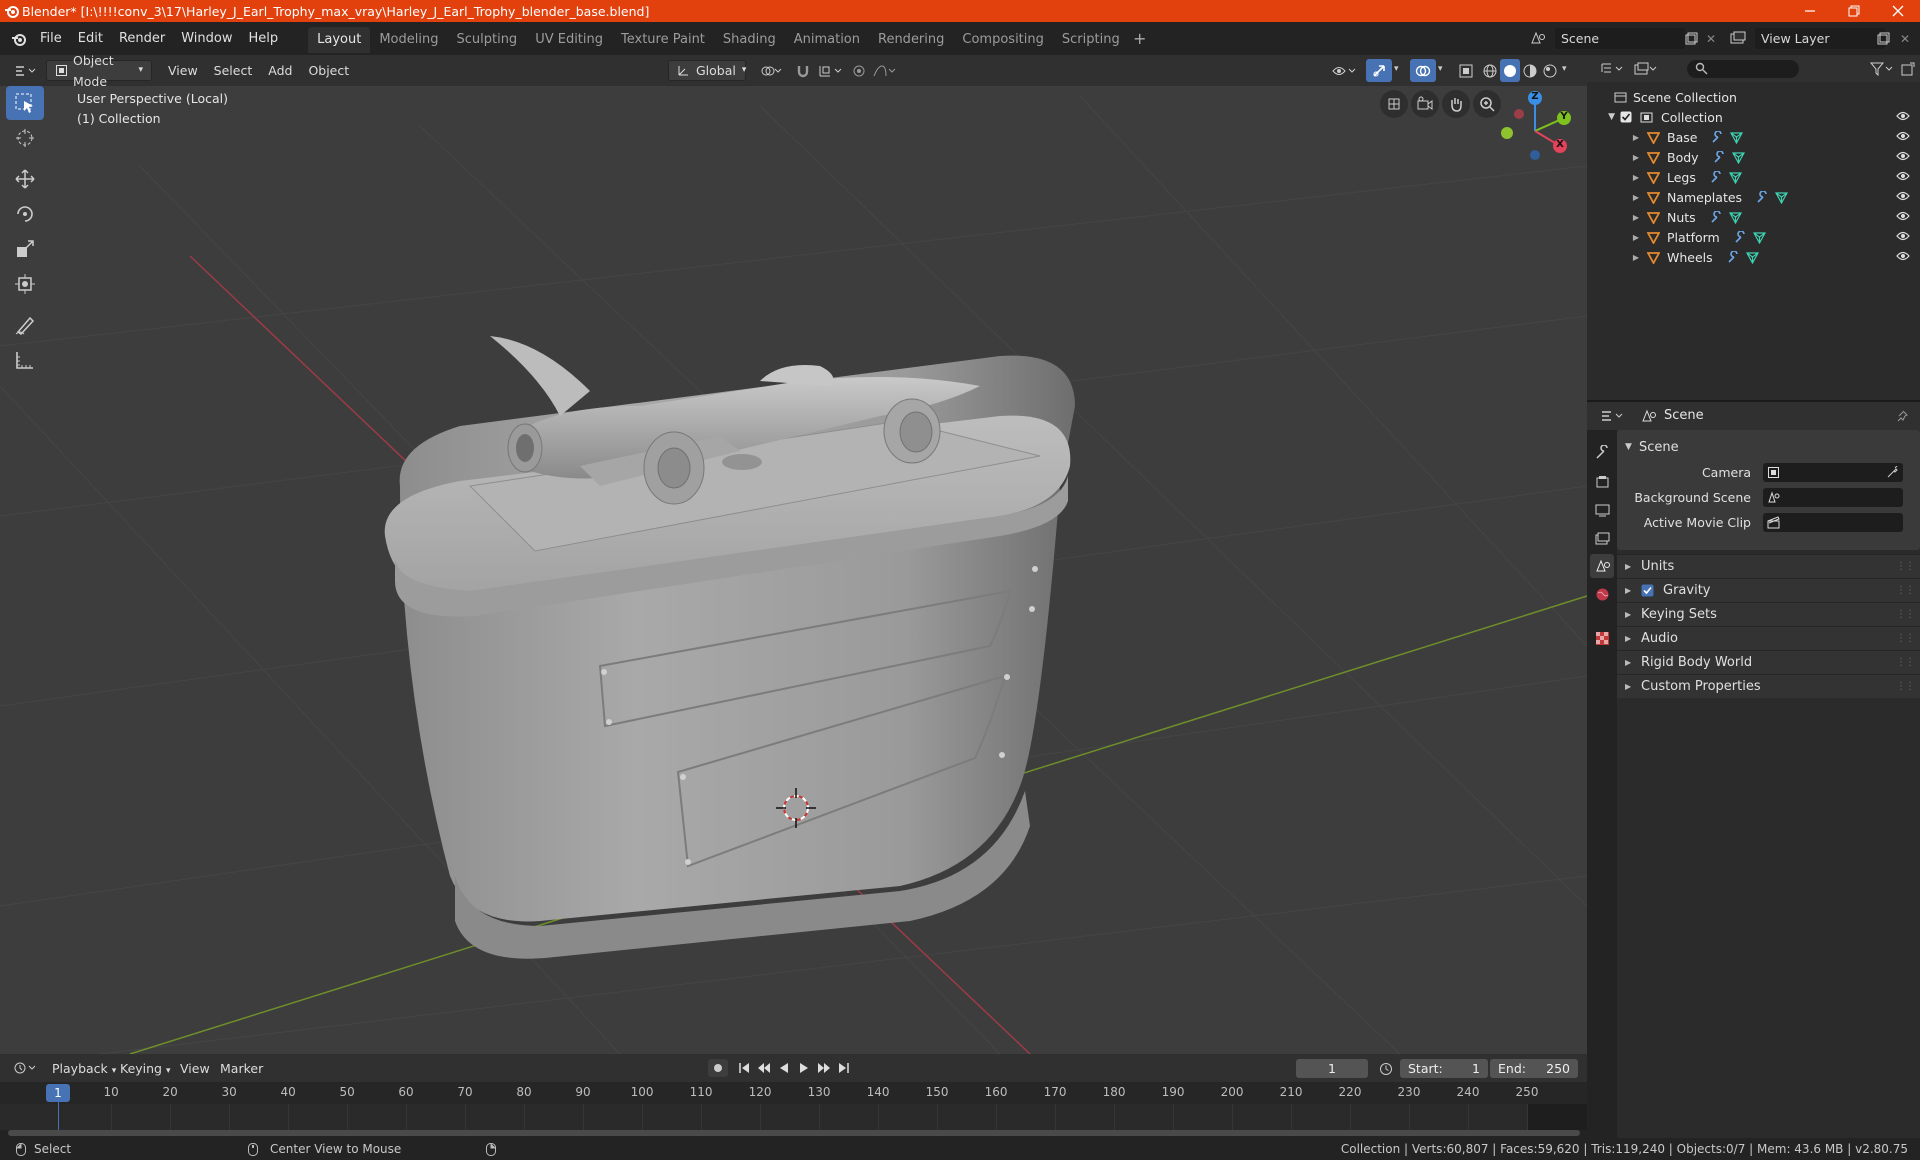  Describe the element at coordinates (99, 71) in the screenshot. I see `mode-dropdown: Object Mode ▾` at that location.